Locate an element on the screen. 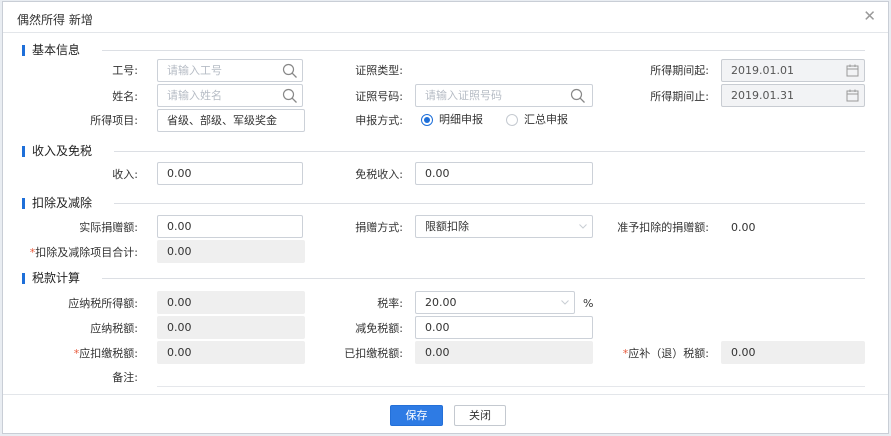 This screenshot has height=436, width=891. report-method-label: 申报方式: is located at coordinates (379, 120).